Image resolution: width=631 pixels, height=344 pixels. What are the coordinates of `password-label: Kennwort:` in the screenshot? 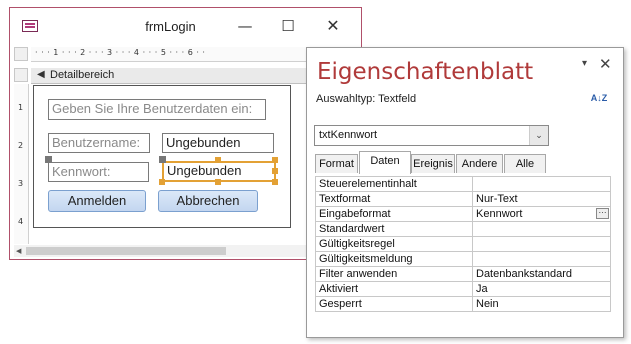 It's located at (98, 172).